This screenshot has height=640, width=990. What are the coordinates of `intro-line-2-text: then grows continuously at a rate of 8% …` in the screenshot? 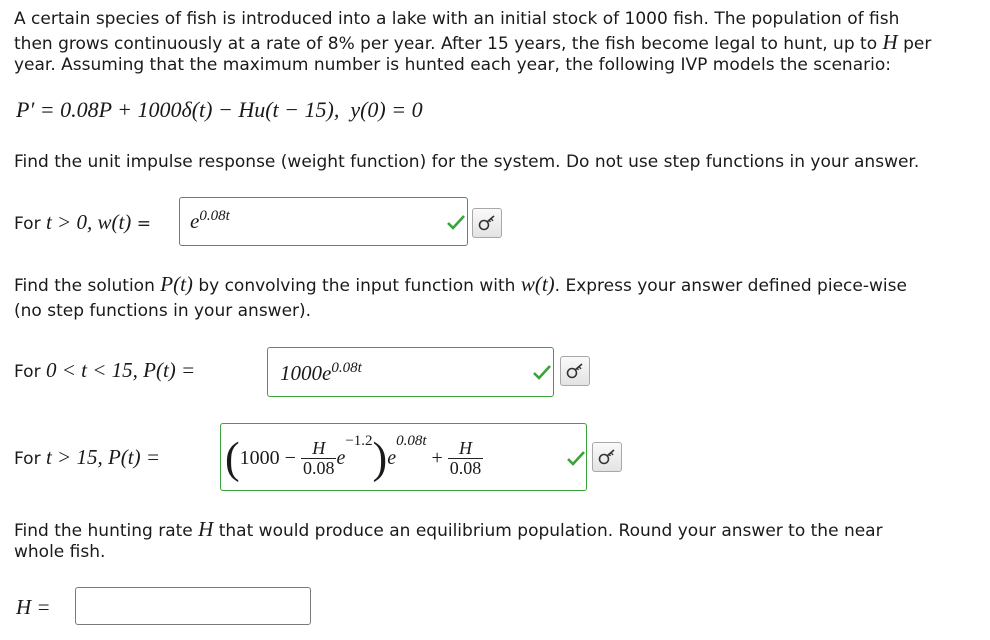 It's located at (446, 44).